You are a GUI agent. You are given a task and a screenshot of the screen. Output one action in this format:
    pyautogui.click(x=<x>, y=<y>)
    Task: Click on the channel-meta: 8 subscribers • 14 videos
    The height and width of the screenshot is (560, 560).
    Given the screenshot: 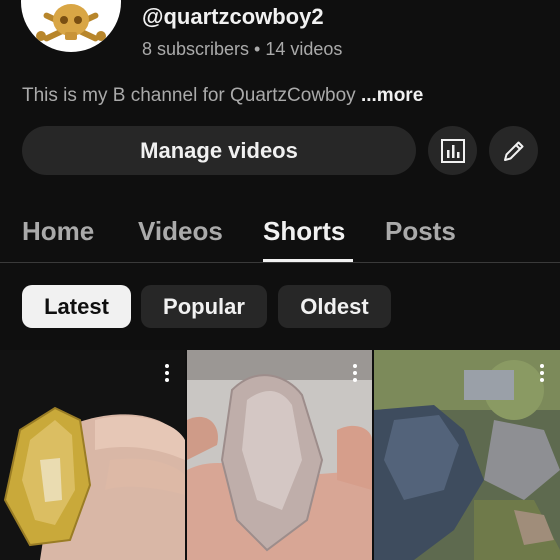 What is the action you would take?
    pyautogui.click(x=242, y=49)
    